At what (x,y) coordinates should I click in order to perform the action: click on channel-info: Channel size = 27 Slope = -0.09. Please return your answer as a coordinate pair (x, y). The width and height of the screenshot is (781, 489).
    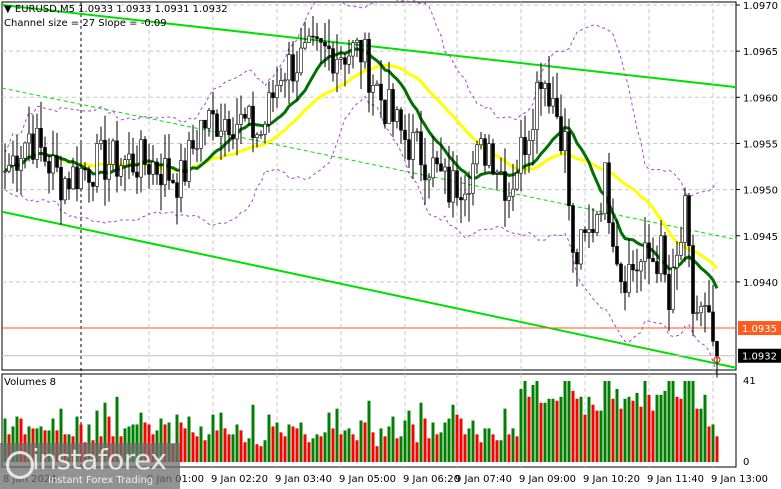
    Looking at the image, I should click on (85, 23).